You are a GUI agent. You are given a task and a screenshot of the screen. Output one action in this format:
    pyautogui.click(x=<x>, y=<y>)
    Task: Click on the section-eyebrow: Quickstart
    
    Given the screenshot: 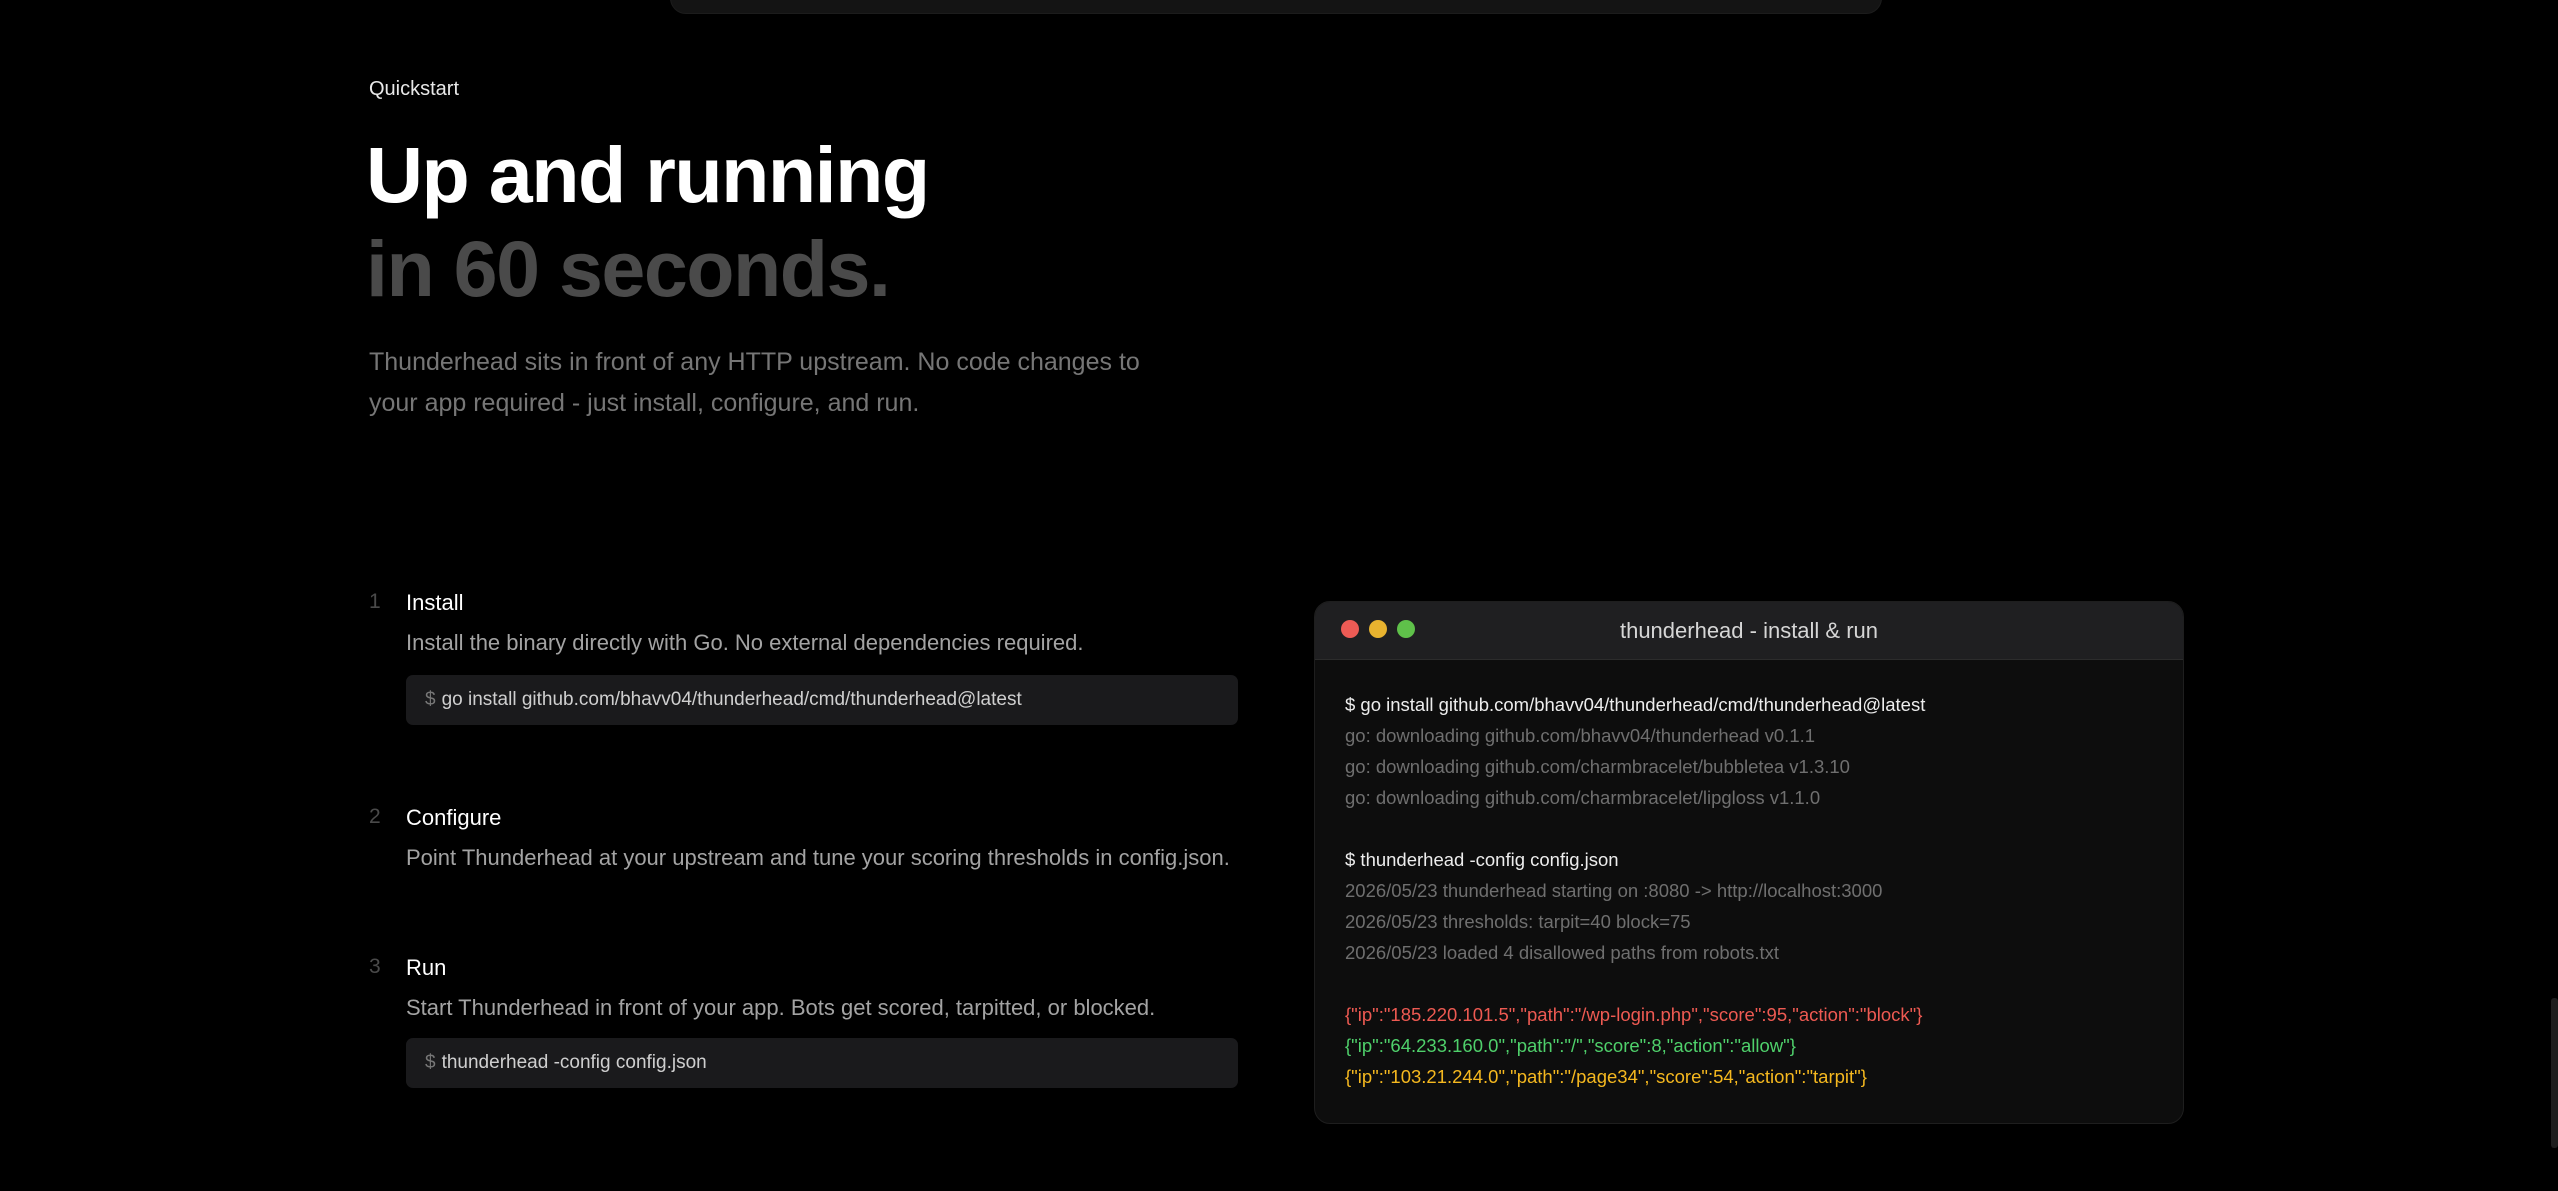 What is the action you would take?
    pyautogui.click(x=414, y=89)
    